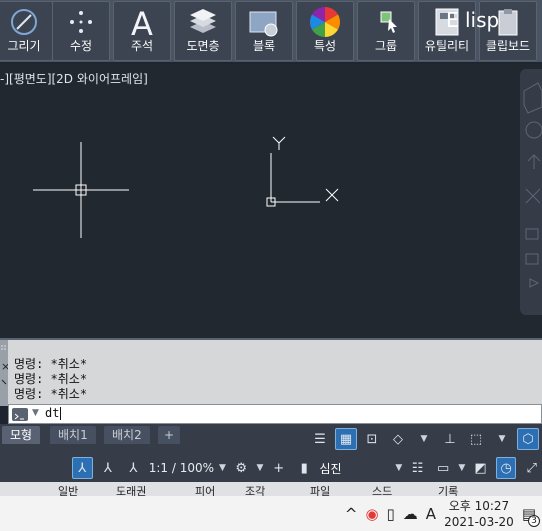  Describe the element at coordinates (278, 468) in the screenshot. I see `plus-icon: +` at that location.